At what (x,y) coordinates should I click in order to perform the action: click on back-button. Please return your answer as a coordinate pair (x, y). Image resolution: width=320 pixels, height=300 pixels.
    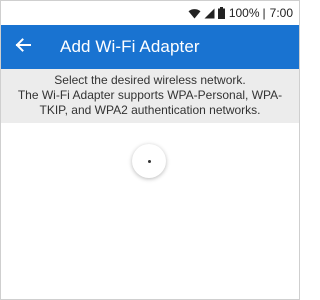
    Looking at the image, I should click on (23, 47).